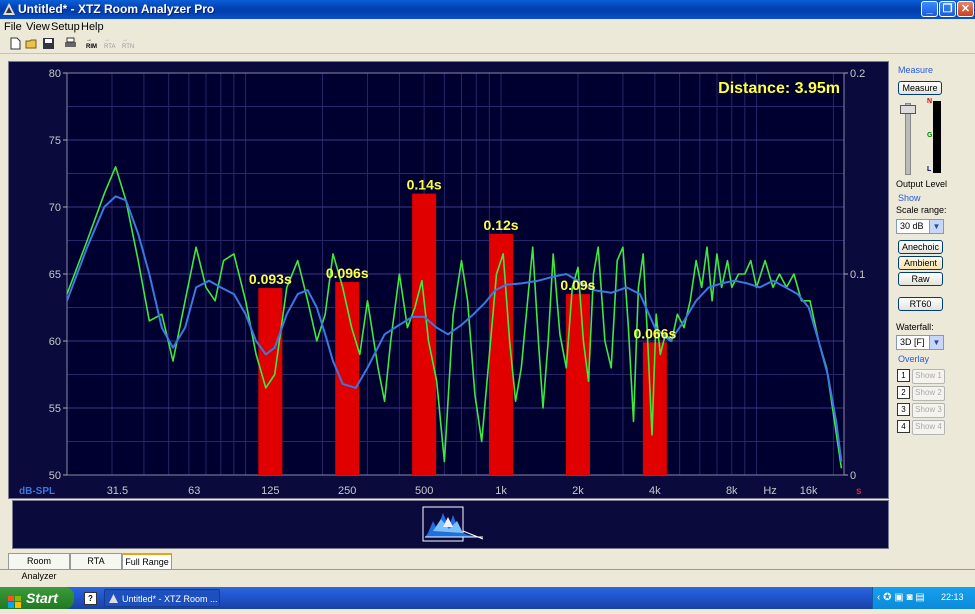 The height and width of the screenshot is (614, 975). I want to click on start-button: Start, so click(37, 598).